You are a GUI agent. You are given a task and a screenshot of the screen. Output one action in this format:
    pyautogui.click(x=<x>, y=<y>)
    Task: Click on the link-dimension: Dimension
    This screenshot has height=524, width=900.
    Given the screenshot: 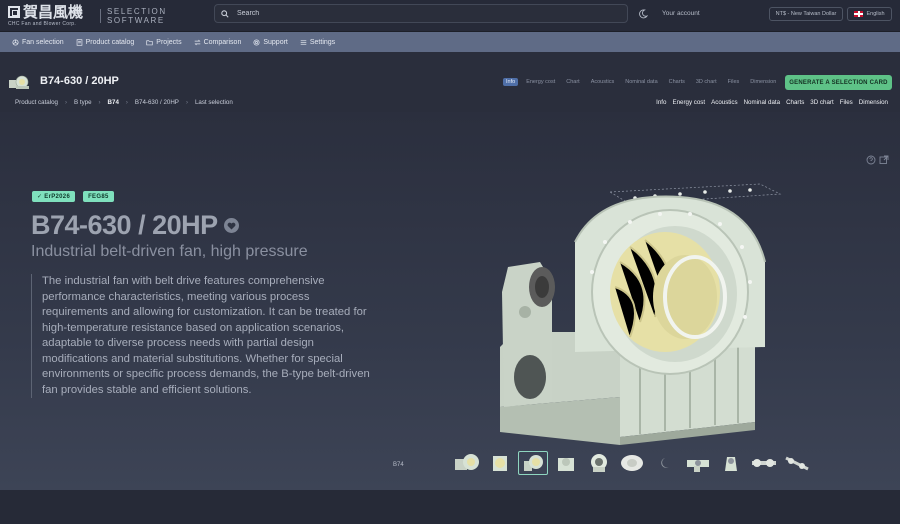 What is the action you would take?
    pyautogui.click(x=873, y=102)
    